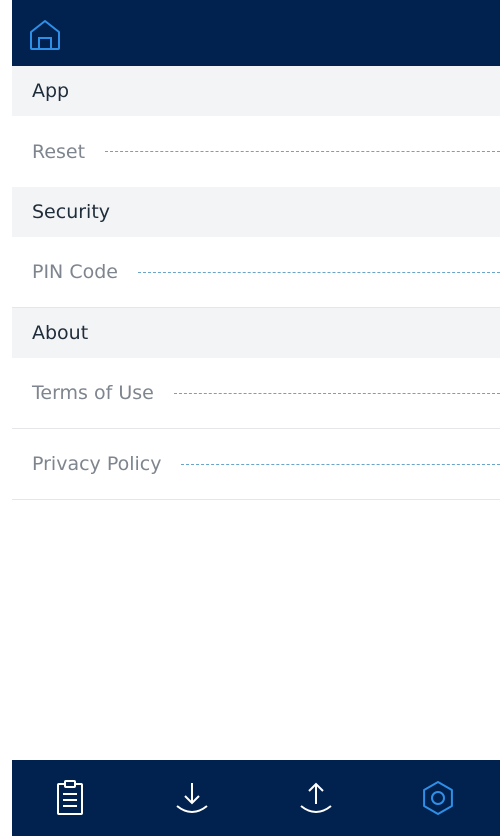 The image size is (500, 836). Describe the element at coordinates (256, 33) in the screenshot. I see `top-bar` at that location.